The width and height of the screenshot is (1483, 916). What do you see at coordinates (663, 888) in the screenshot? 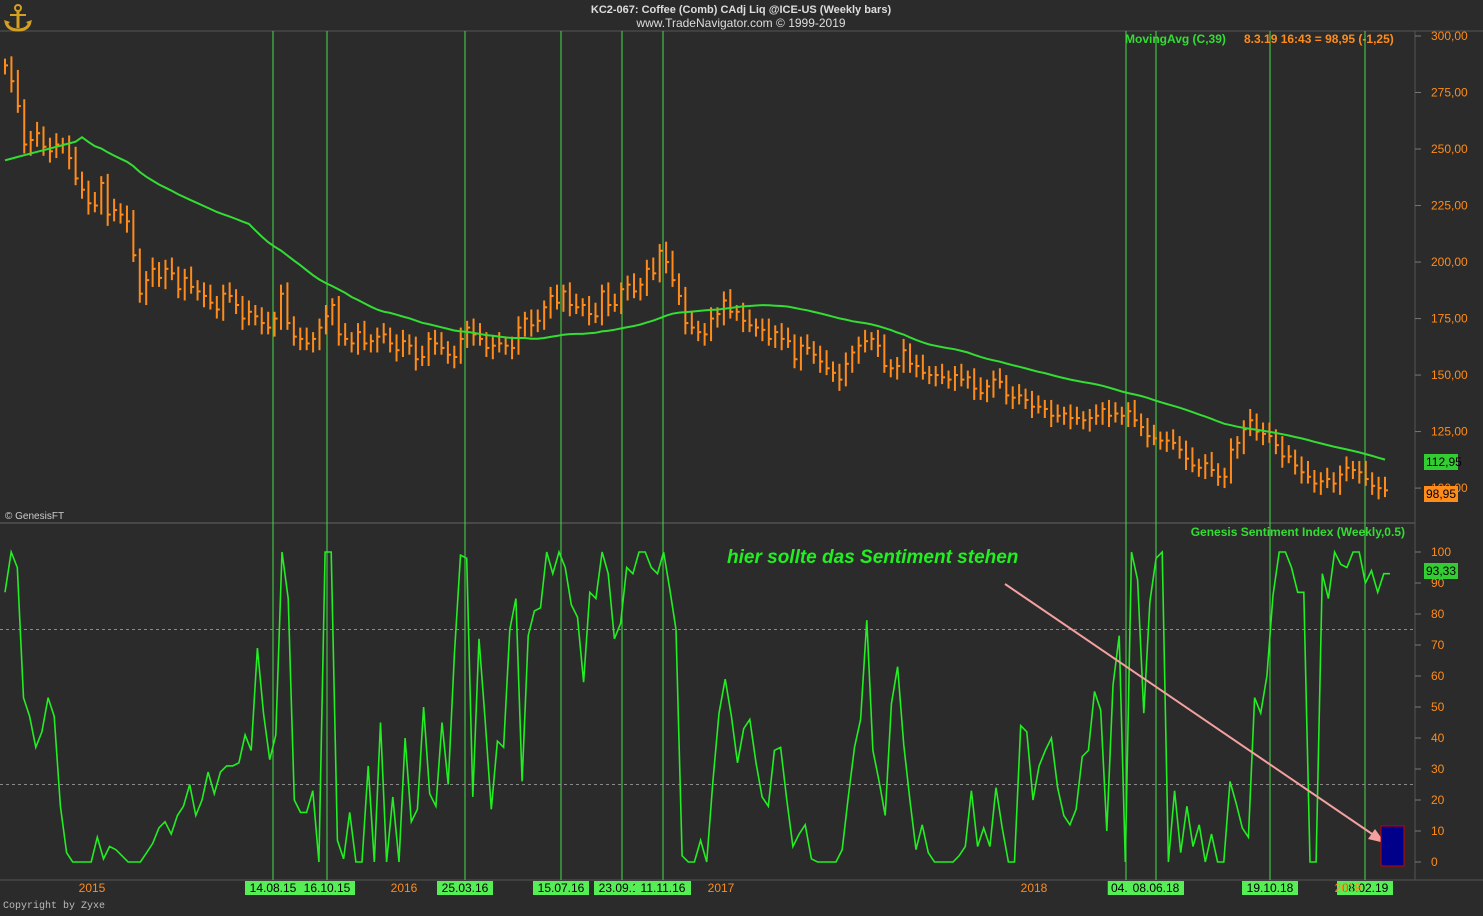
I see `signal-date-label: 11.11.16` at bounding box center [663, 888].